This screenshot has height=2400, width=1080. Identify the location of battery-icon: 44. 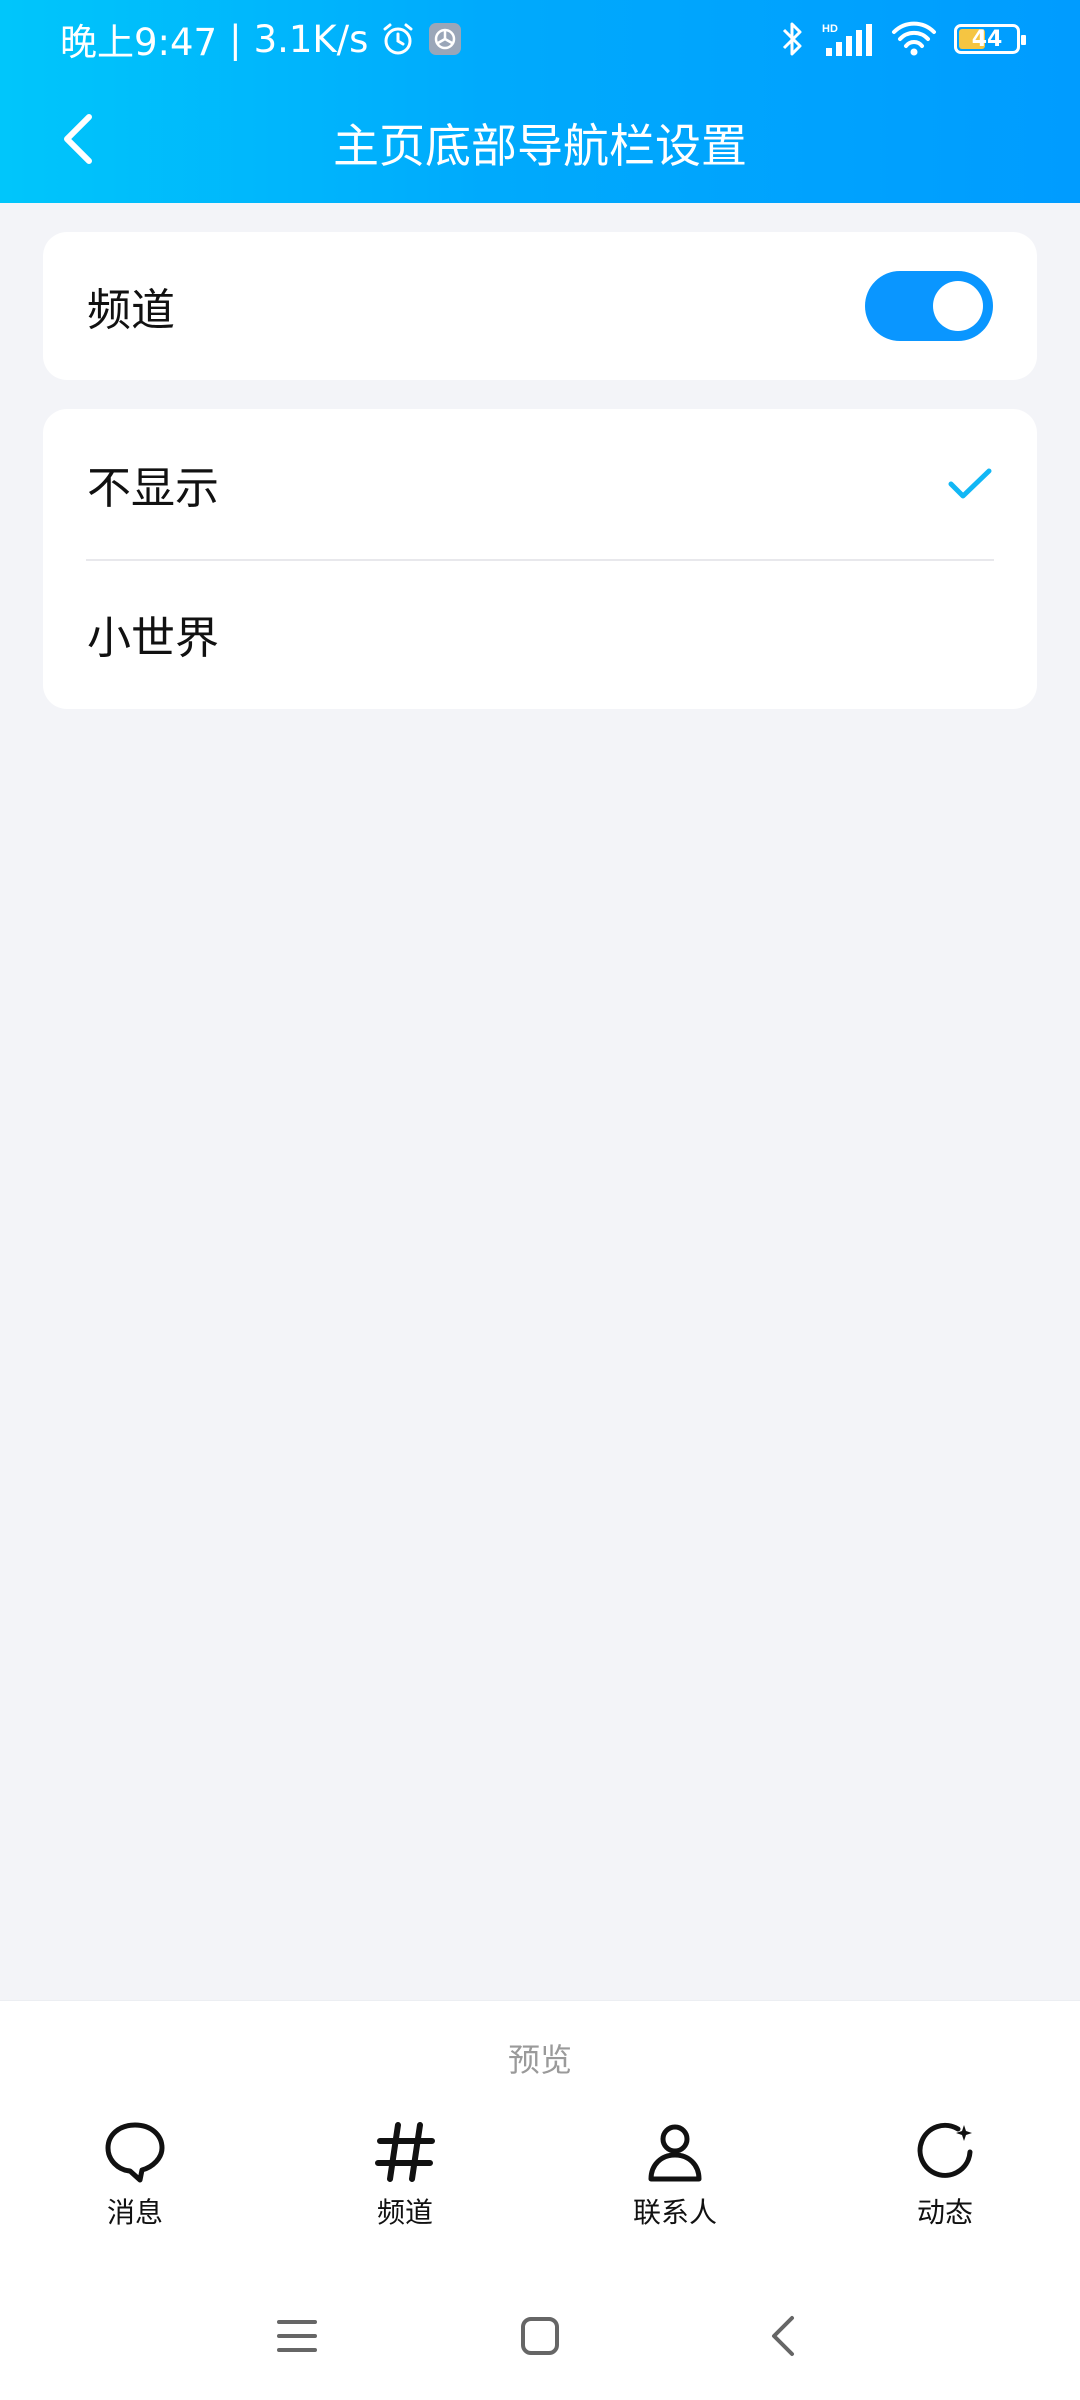
(990, 39).